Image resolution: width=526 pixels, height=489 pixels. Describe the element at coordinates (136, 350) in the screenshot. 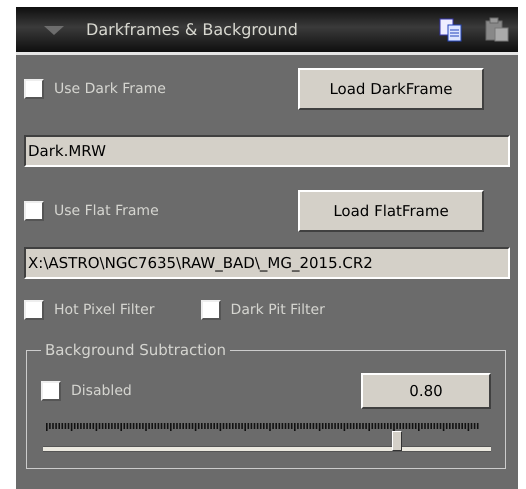

I see `group-title: Background Subtraction` at that location.